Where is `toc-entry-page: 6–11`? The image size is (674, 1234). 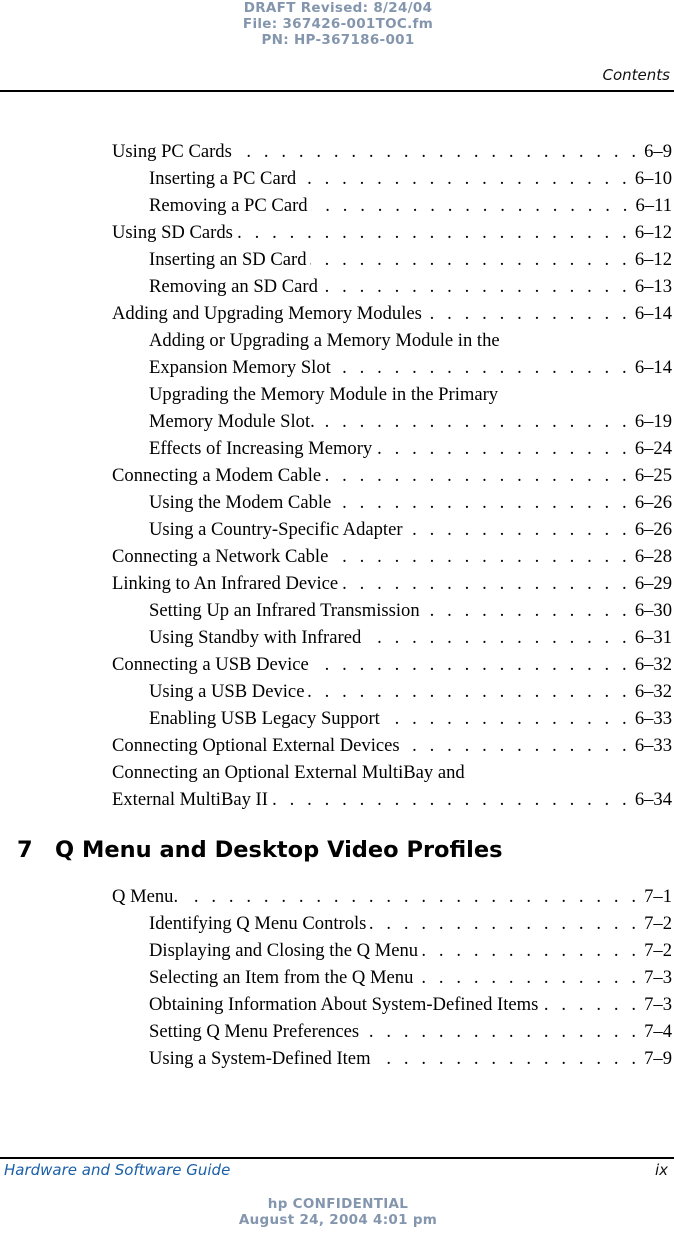
toc-entry-page: 6–11 is located at coordinates (654, 205).